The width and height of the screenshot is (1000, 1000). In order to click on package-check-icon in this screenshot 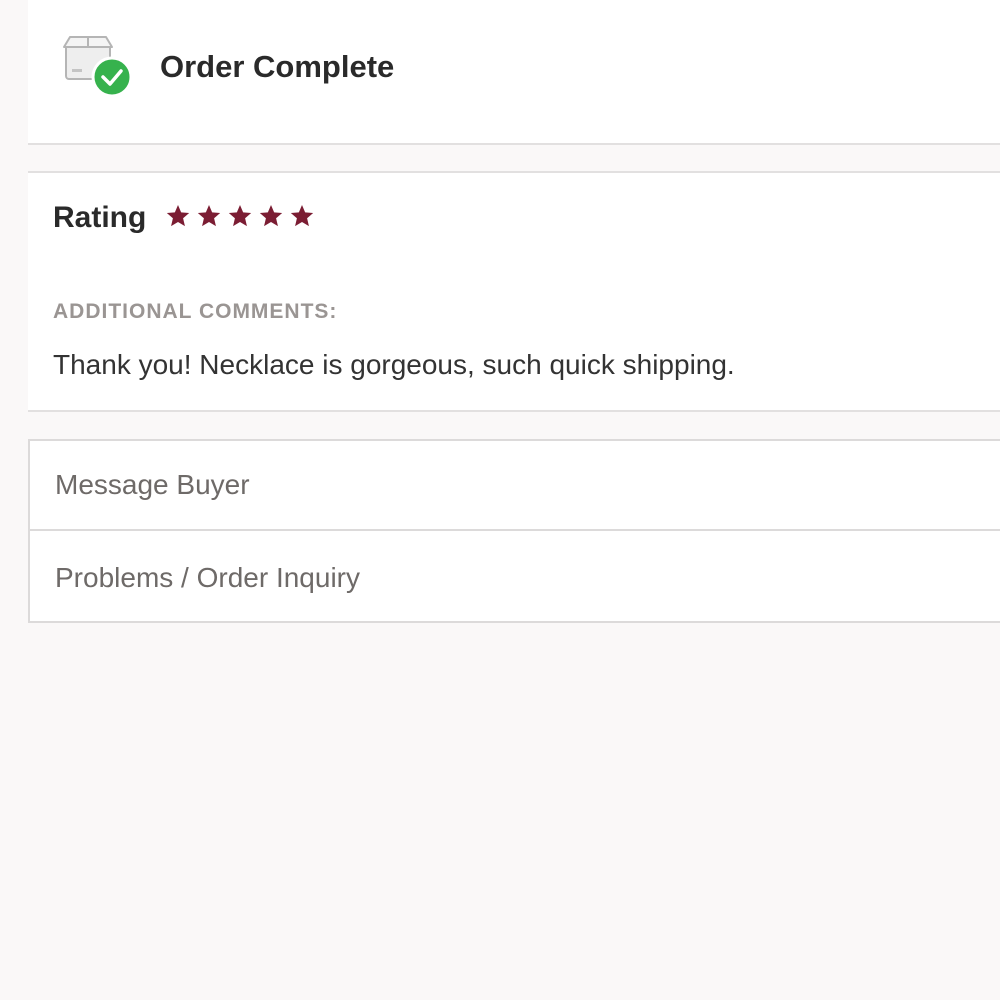, I will do `click(98, 66)`.